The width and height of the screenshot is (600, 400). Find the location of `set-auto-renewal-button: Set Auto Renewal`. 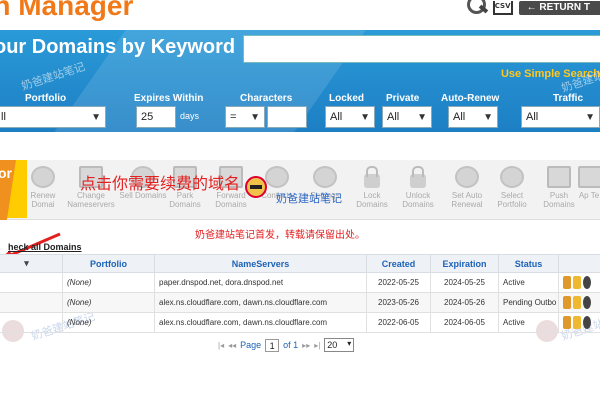

set-auto-renewal-button: Set Auto Renewal is located at coordinates (467, 187).